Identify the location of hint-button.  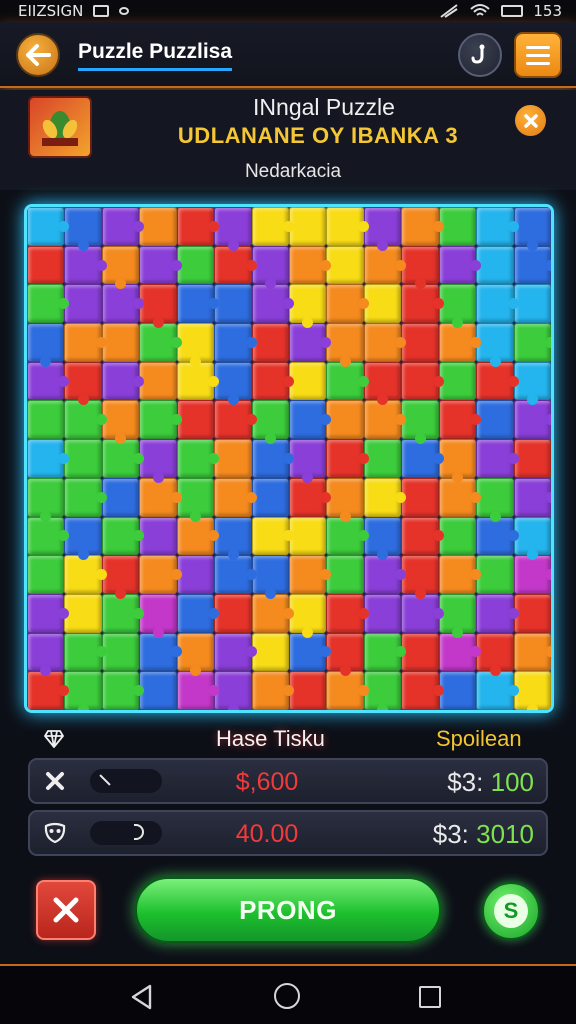
(480, 55).